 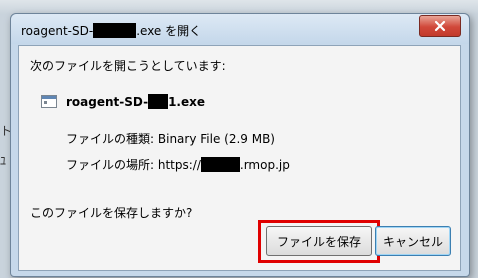 I want to click on file-type-value: Binary File (2.9 MB), so click(x=216, y=139).